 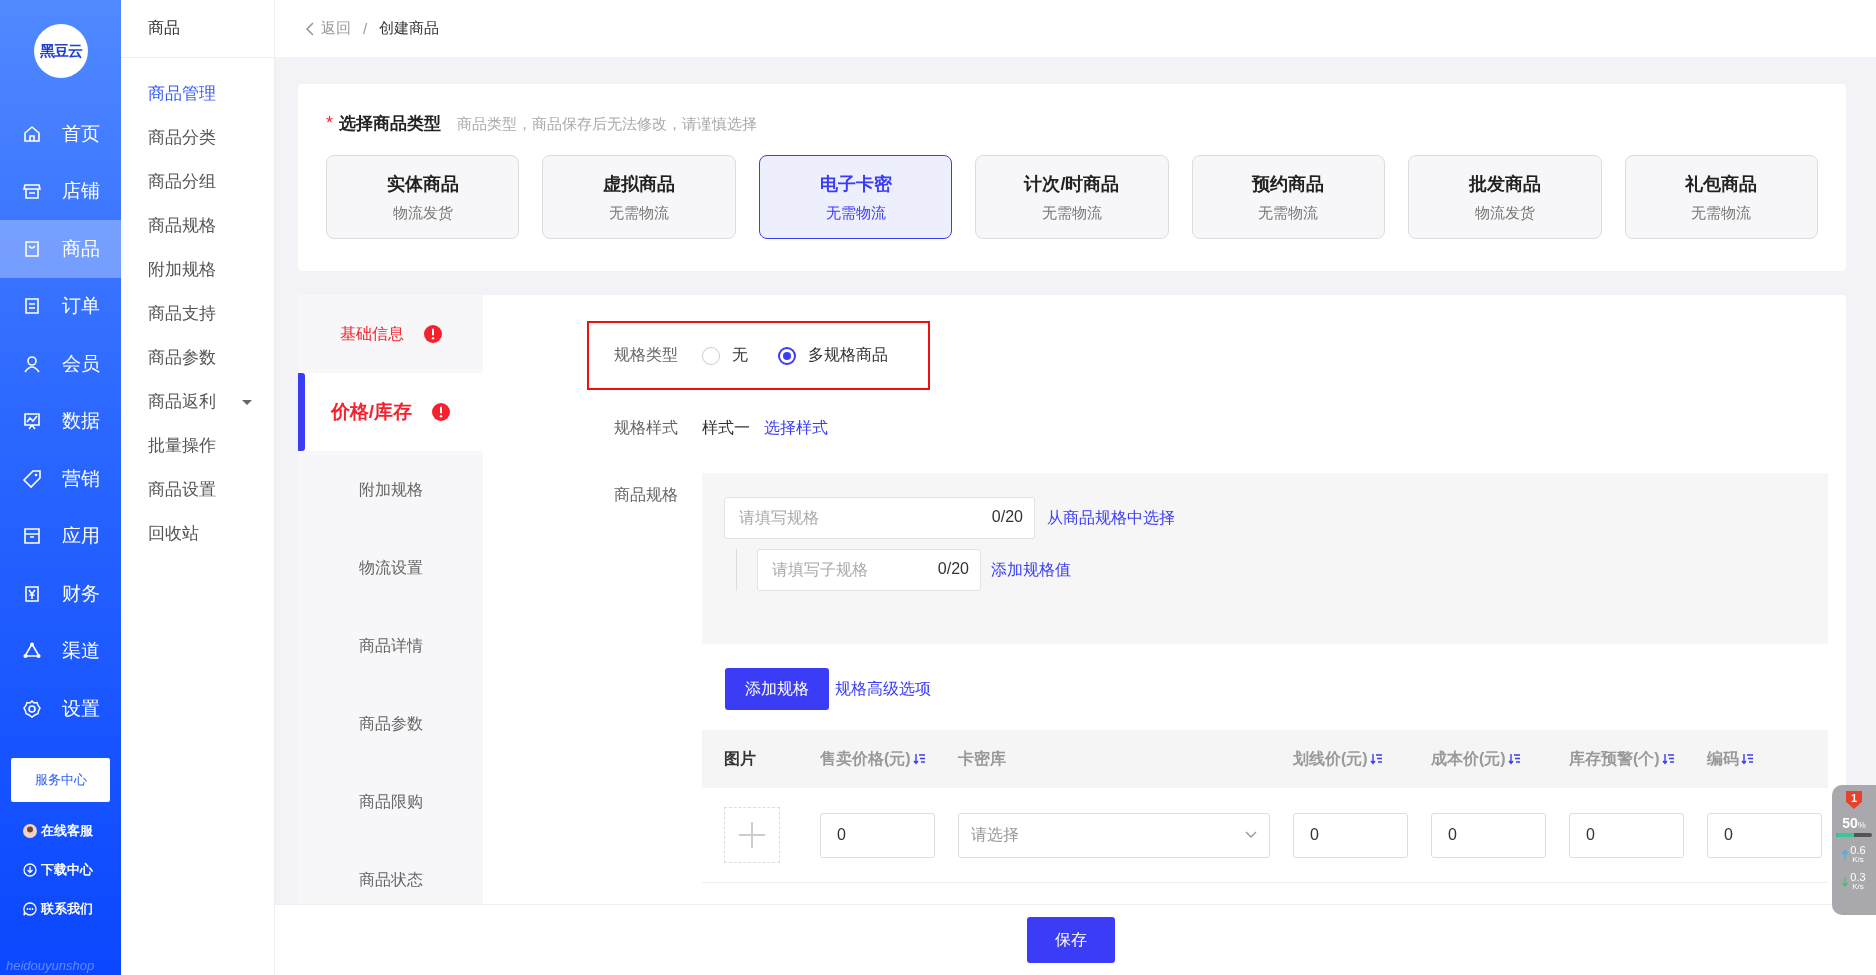 What do you see at coordinates (848, 355) in the screenshot?
I see `radio-label: 多规格商品` at bounding box center [848, 355].